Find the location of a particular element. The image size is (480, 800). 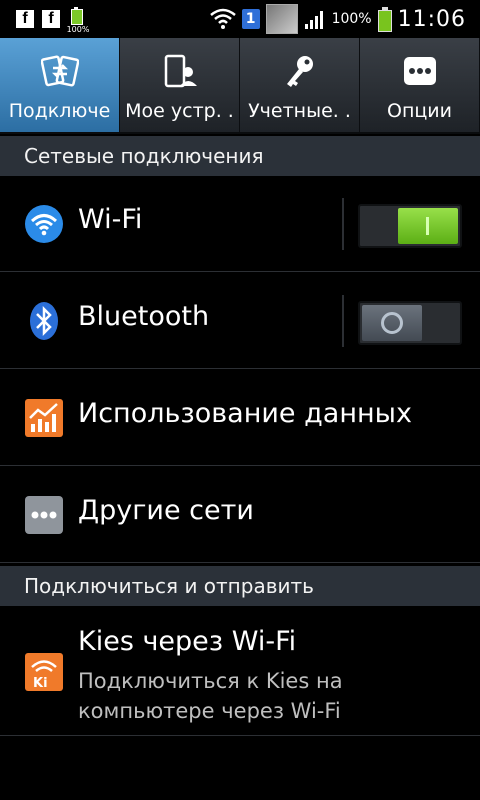

wifi-toggle is located at coordinates (410, 226).